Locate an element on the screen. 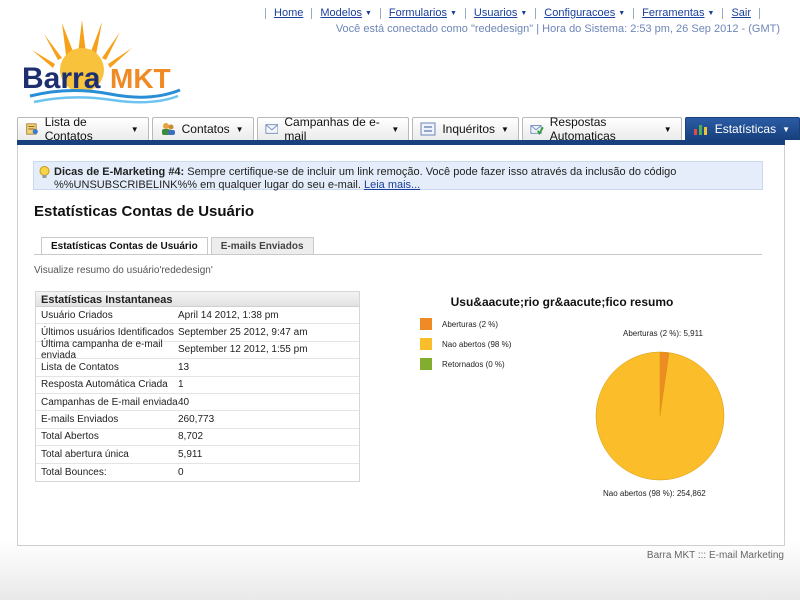 This screenshot has height=600, width=800. tab-campanhas-de-email: Campanhas de e-mail ▼ is located at coordinates (333, 129).